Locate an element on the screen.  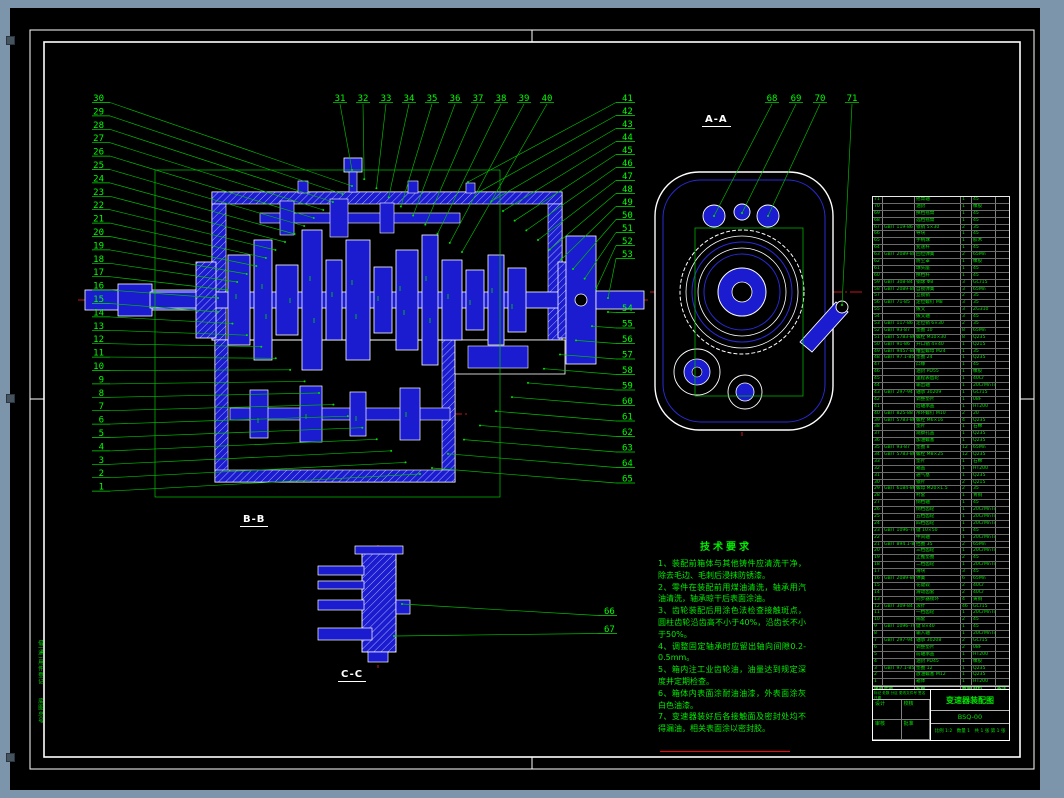
bom-row: 71 摇臂轴 1 45 is located at coordinates (941, 200).